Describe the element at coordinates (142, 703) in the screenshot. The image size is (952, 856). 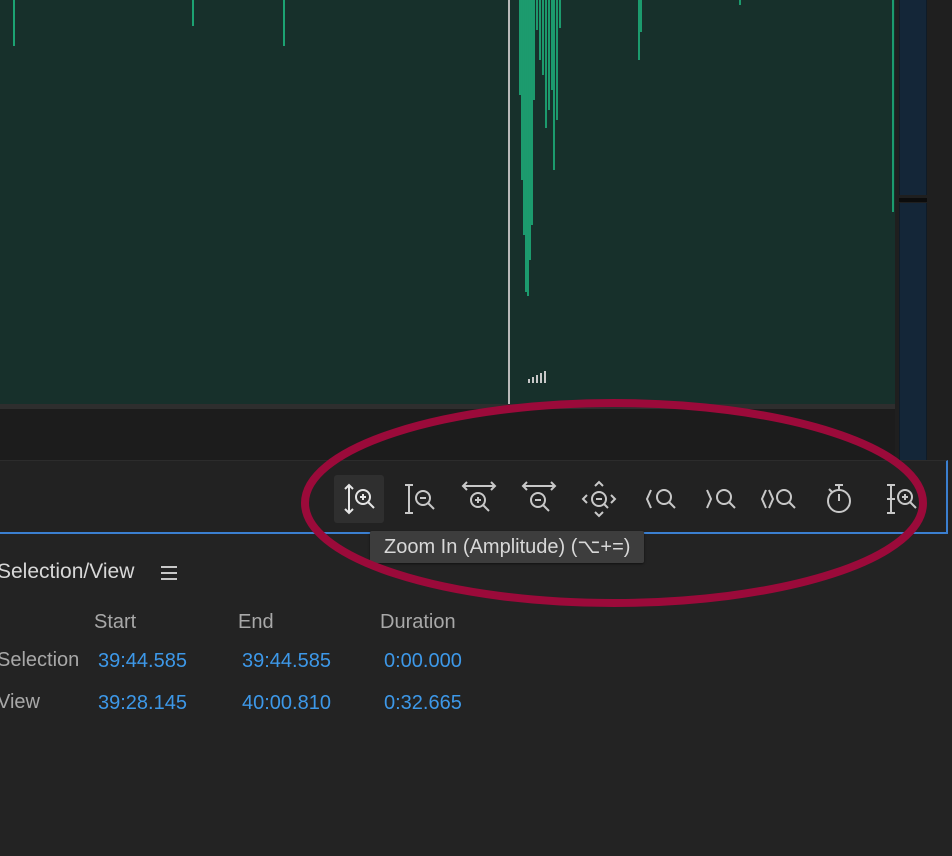
I see `view-start-value: 39:28.145` at that location.